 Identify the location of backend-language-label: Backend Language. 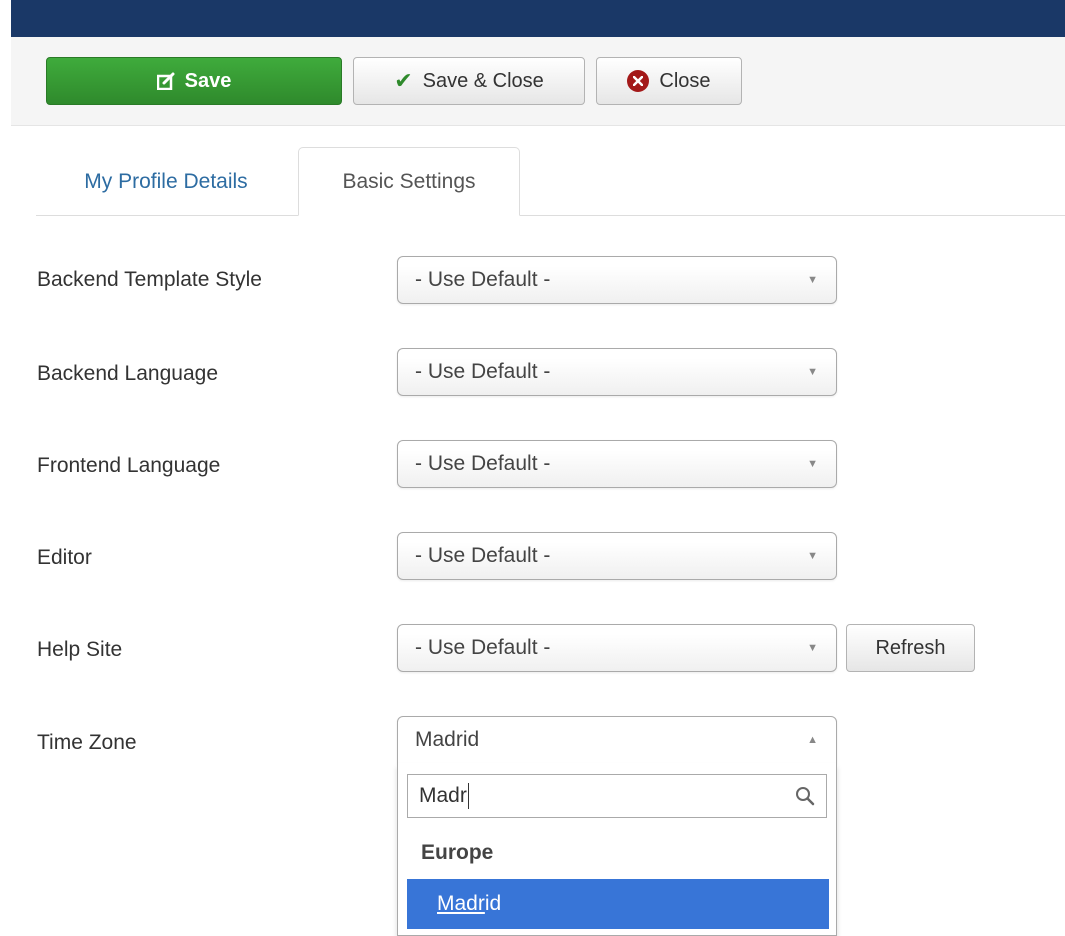
(127, 373).